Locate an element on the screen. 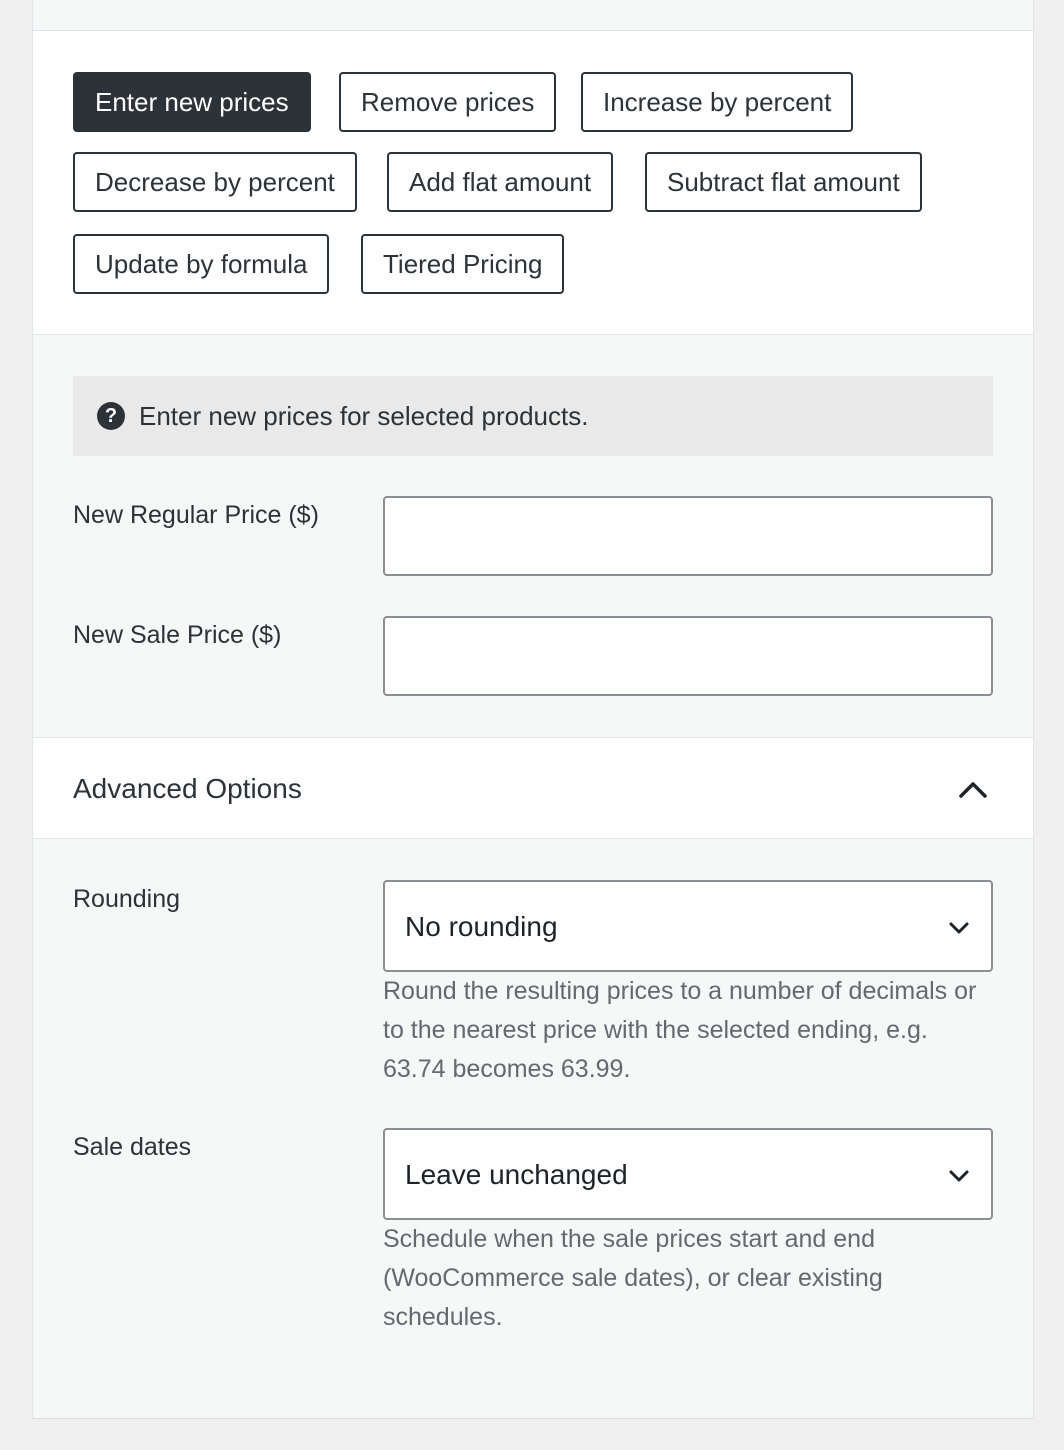  advanced-options-title: Advanced Options is located at coordinates (187, 788).